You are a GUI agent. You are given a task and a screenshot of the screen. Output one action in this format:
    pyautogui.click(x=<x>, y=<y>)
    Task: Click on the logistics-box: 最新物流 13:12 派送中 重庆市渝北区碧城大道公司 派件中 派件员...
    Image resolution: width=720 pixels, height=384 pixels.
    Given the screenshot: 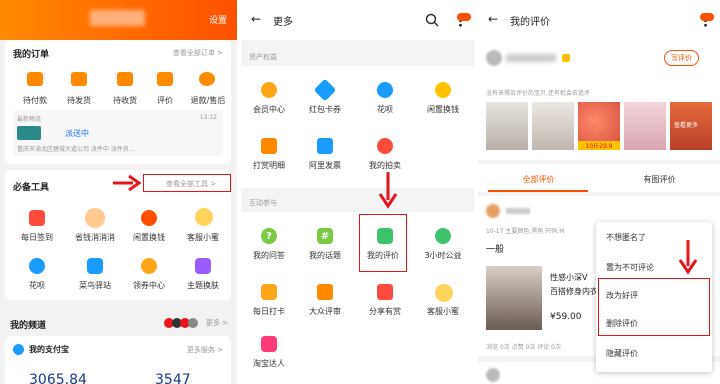 What is the action you would take?
    pyautogui.click(x=118, y=133)
    